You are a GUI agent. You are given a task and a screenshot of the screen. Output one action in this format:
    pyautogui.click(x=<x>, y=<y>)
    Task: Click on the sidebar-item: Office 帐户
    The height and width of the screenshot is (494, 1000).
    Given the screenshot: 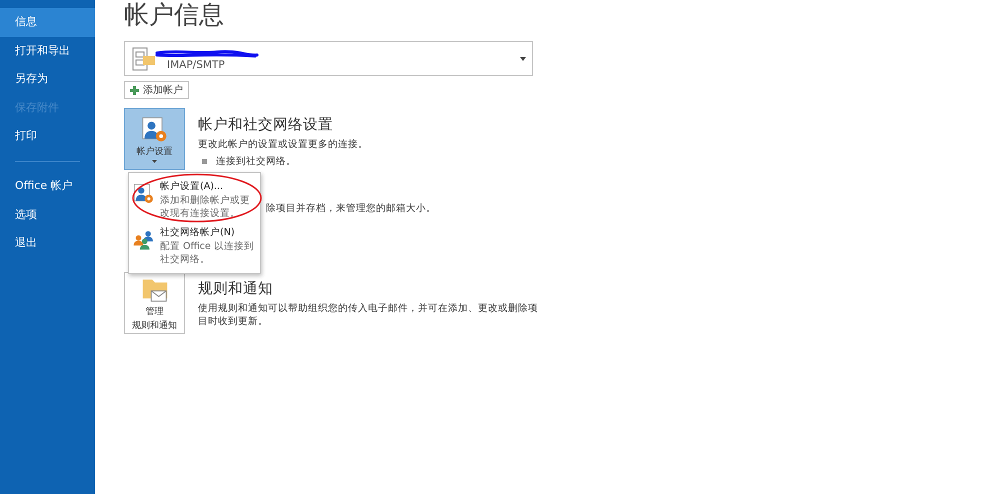 What is the action you would take?
    pyautogui.click(x=47, y=186)
    